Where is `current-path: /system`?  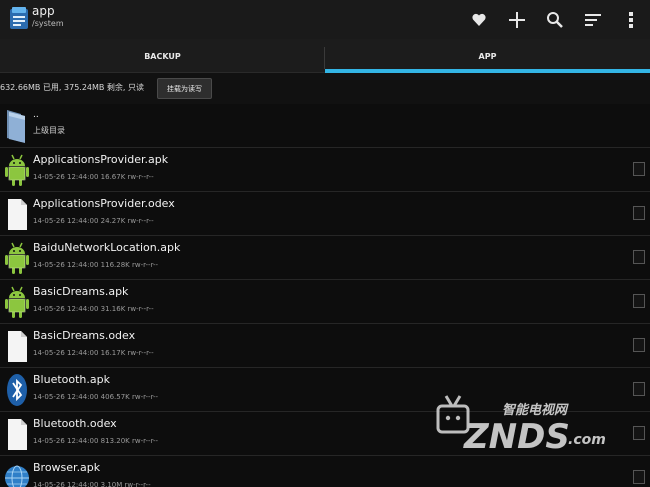 current-path: /system is located at coordinates (48, 23).